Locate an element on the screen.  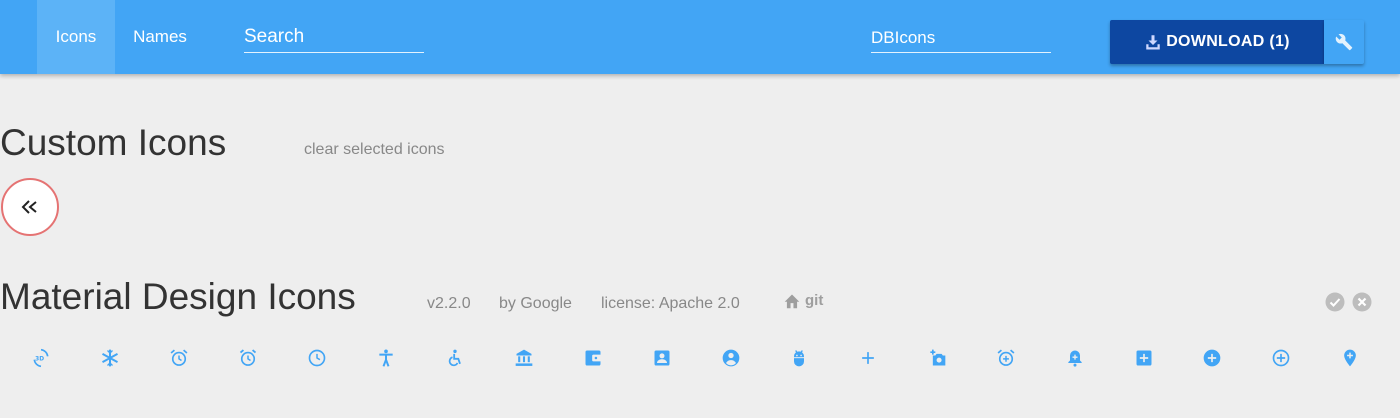
svg-text: 3D is located at coordinates (39, 360).